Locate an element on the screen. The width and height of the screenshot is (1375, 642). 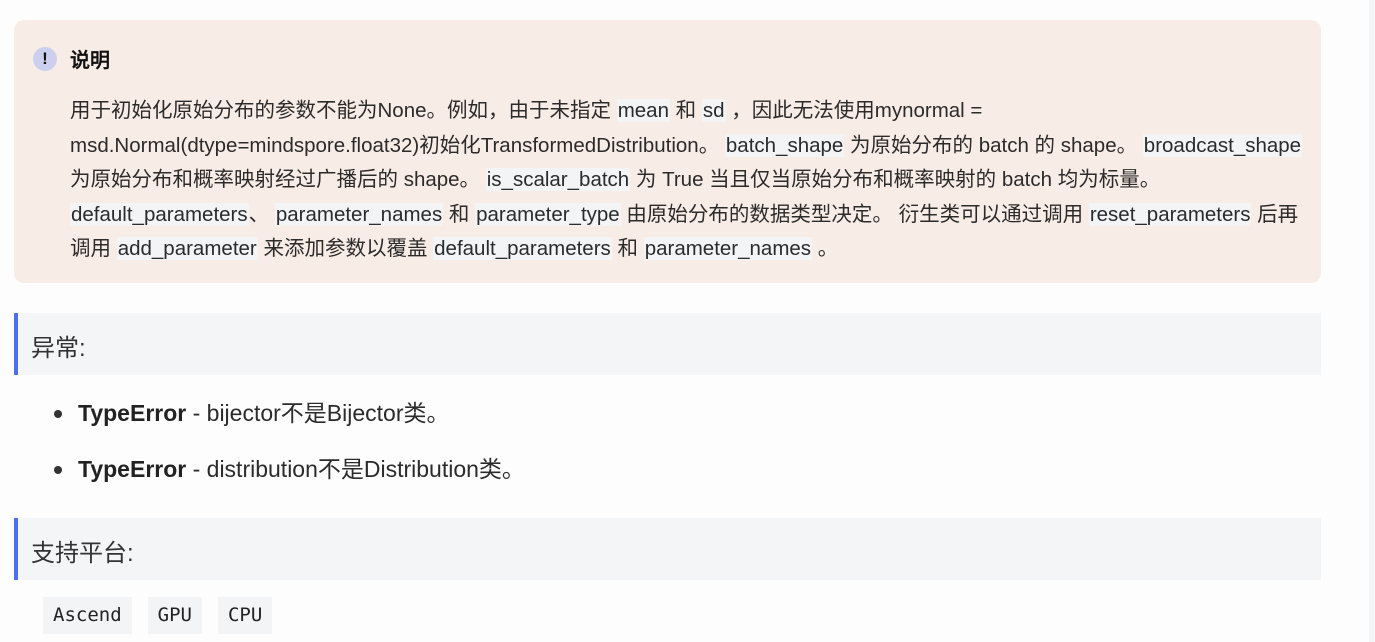
note-text: 为 True 当且仅当原始分布和概率映射的 batch 均为标量。 is located at coordinates (895, 179).